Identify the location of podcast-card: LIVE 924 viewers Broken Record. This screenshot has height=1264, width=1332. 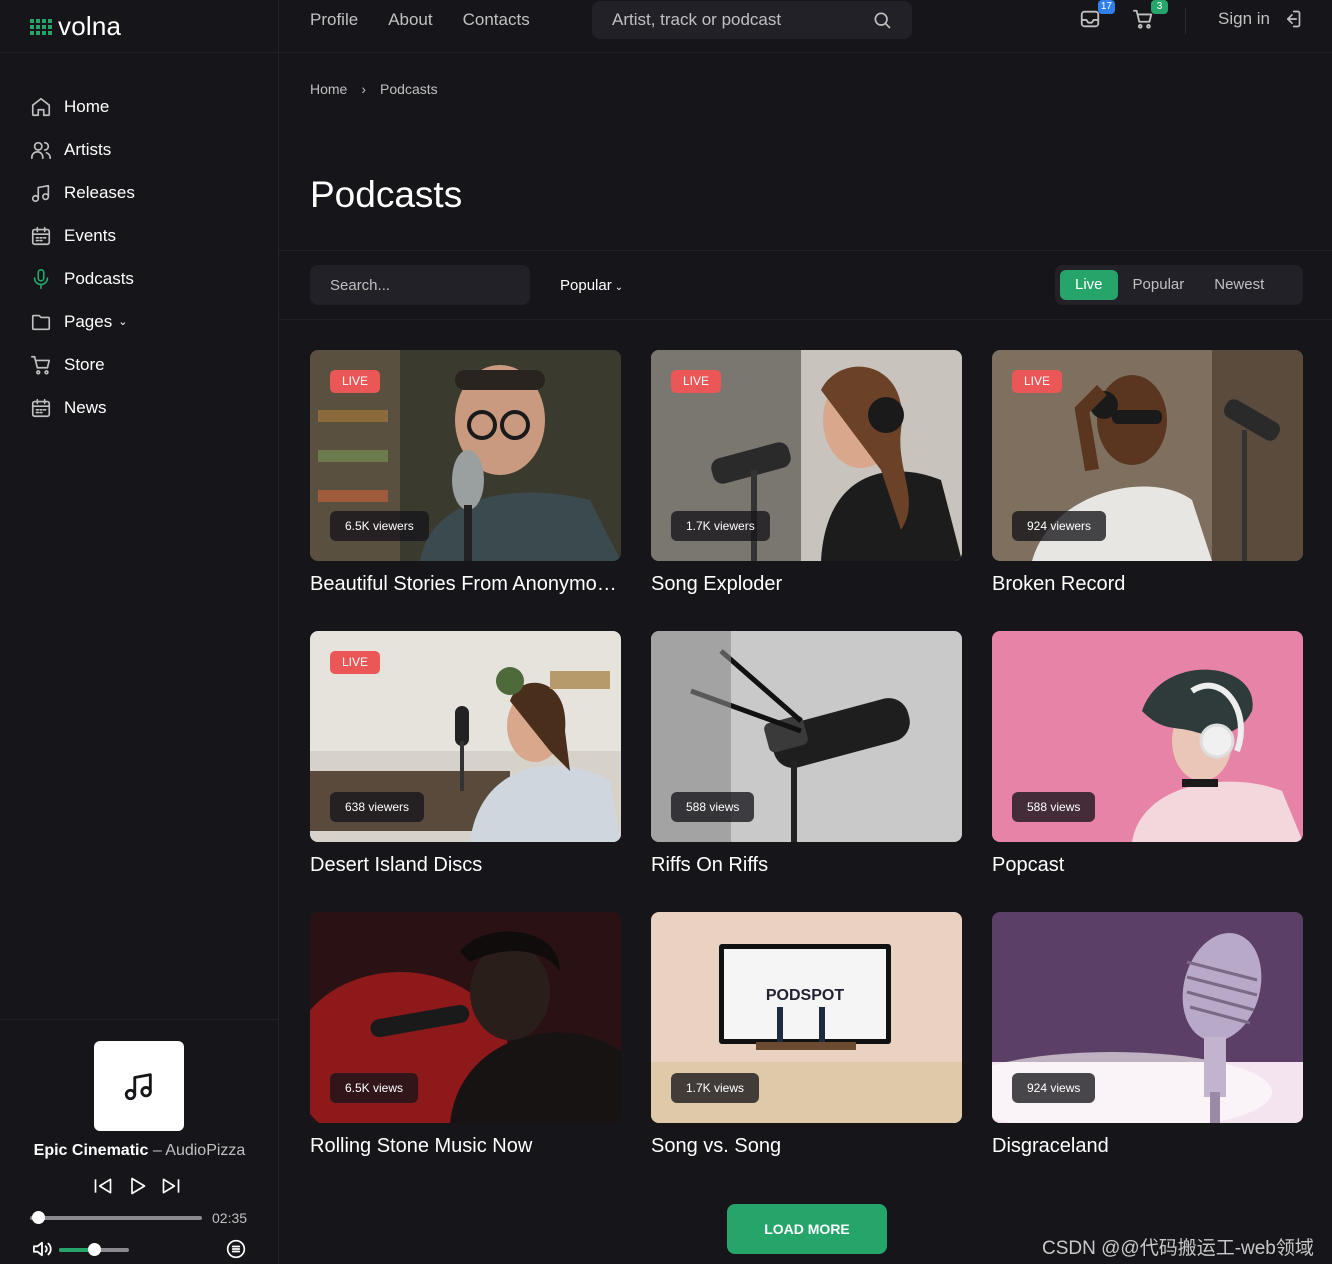
(1147, 477).